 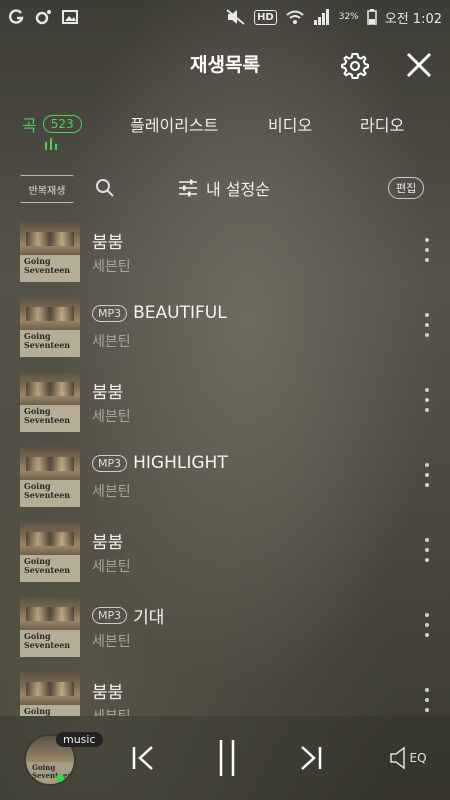 What do you see at coordinates (60, 778) in the screenshot?
I see `playing-indicator` at bounding box center [60, 778].